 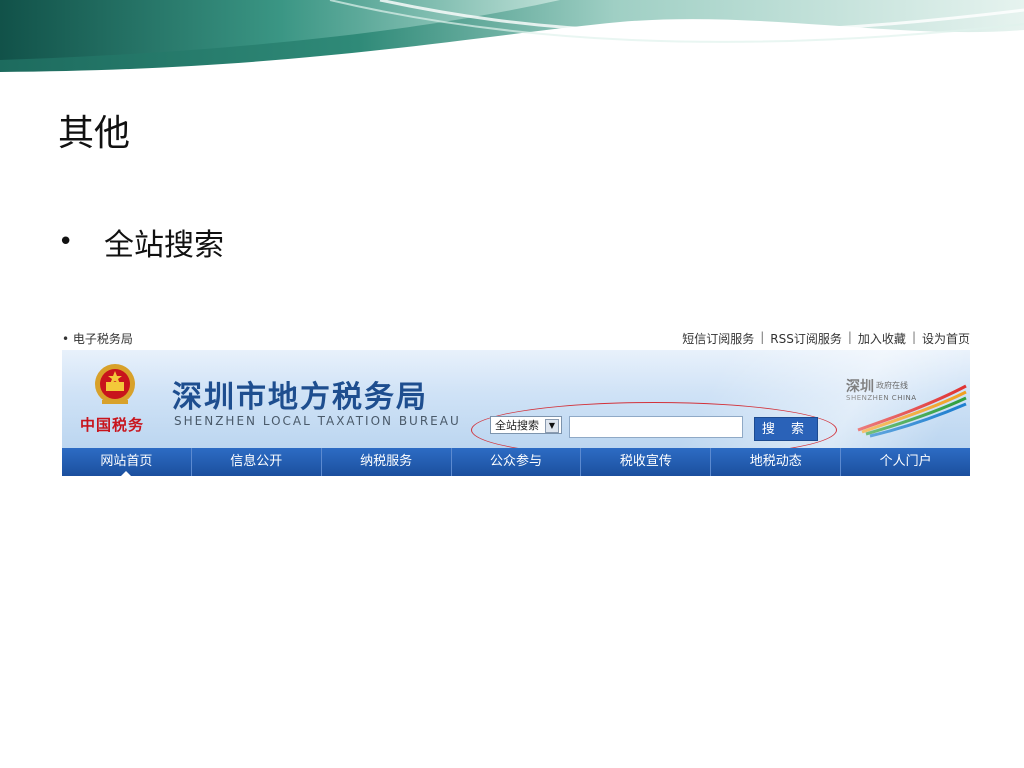 What do you see at coordinates (257, 462) in the screenshot?
I see `nav-item-info-disclosure: 信息公开` at bounding box center [257, 462].